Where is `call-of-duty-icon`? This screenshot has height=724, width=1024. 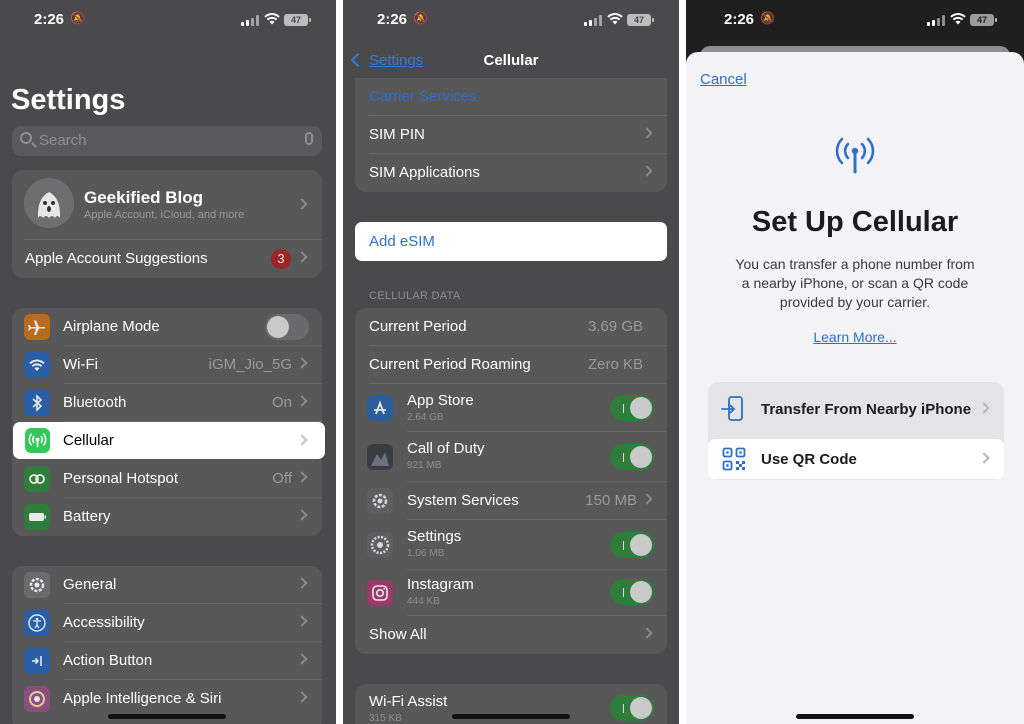
call-of-duty-icon is located at coordinates (380, 457).